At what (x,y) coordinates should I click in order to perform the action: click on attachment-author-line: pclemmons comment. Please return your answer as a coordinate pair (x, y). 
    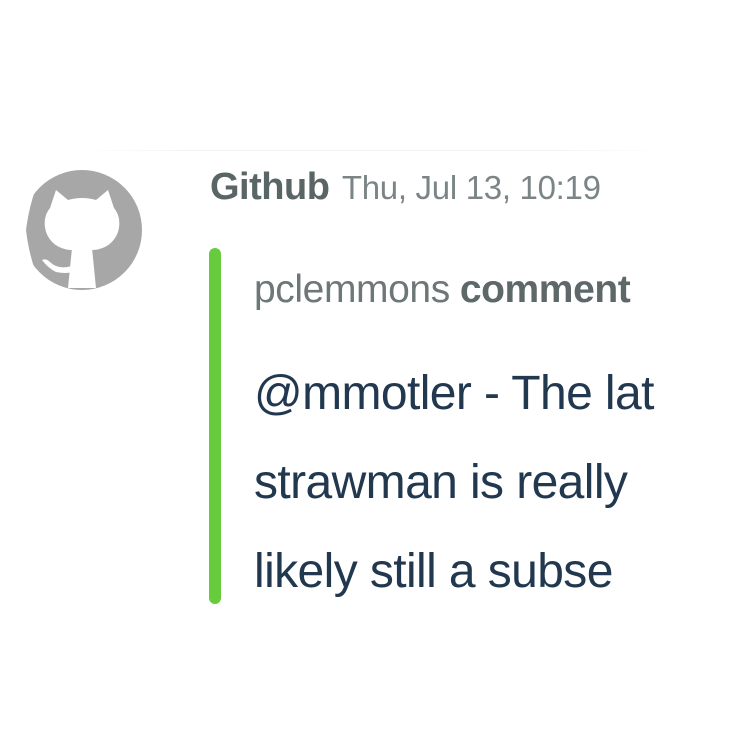
    Looking at the image, I should click on (442, 290).